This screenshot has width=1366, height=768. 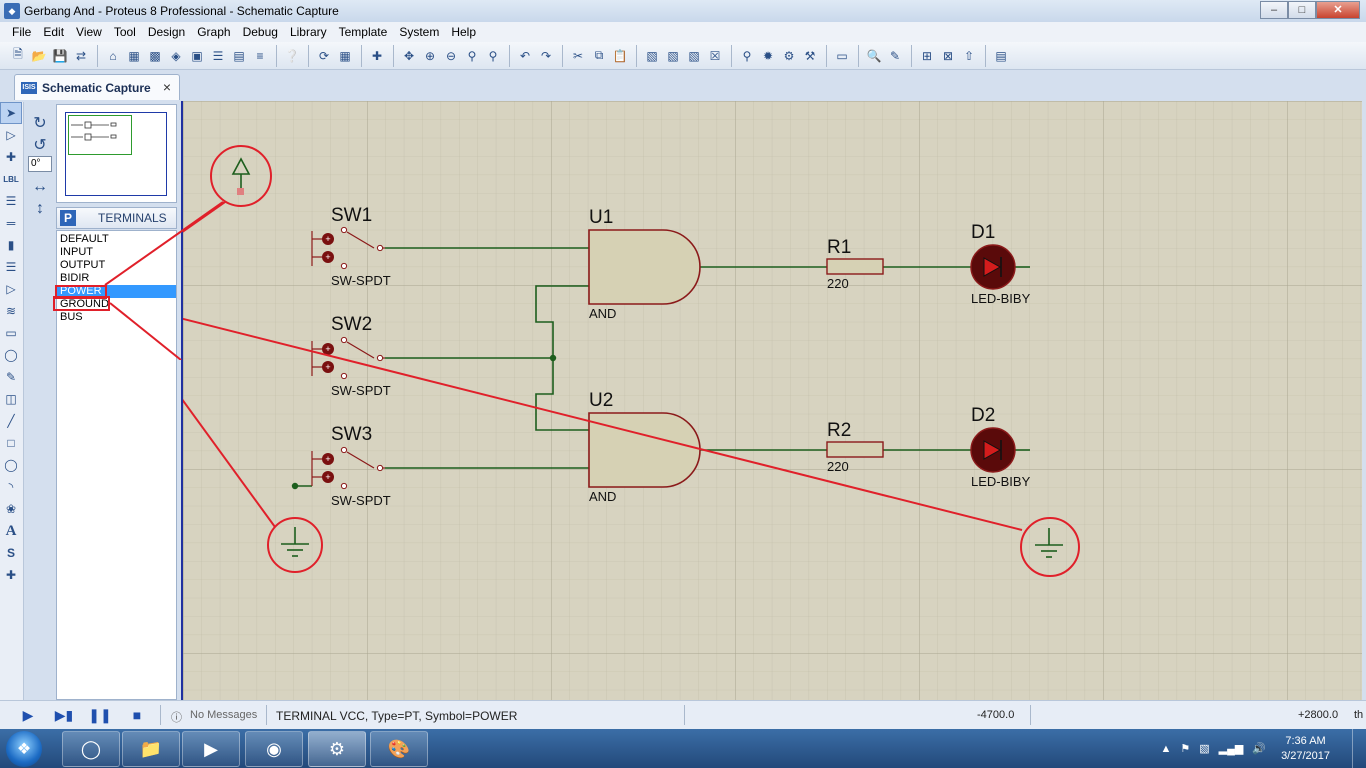 What do you see at coordinates (11, 201) in the screenshot?
I see `text-script-mode-icon: ☰` at bounding box center [11, 201].